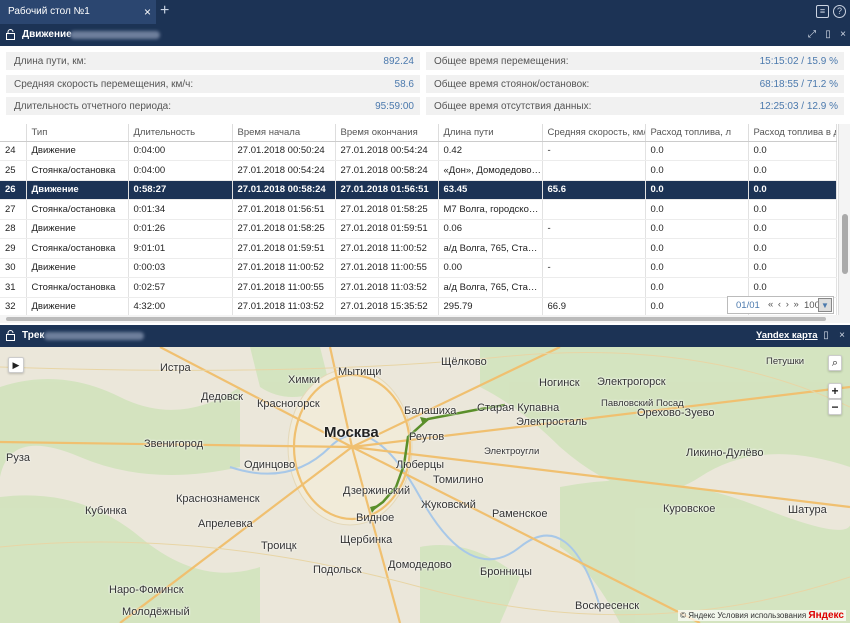  What do you see at coordinates (607, 606) in the screenshot?
I see `map-label: Воскресенск` at bounding box center [607, 606].